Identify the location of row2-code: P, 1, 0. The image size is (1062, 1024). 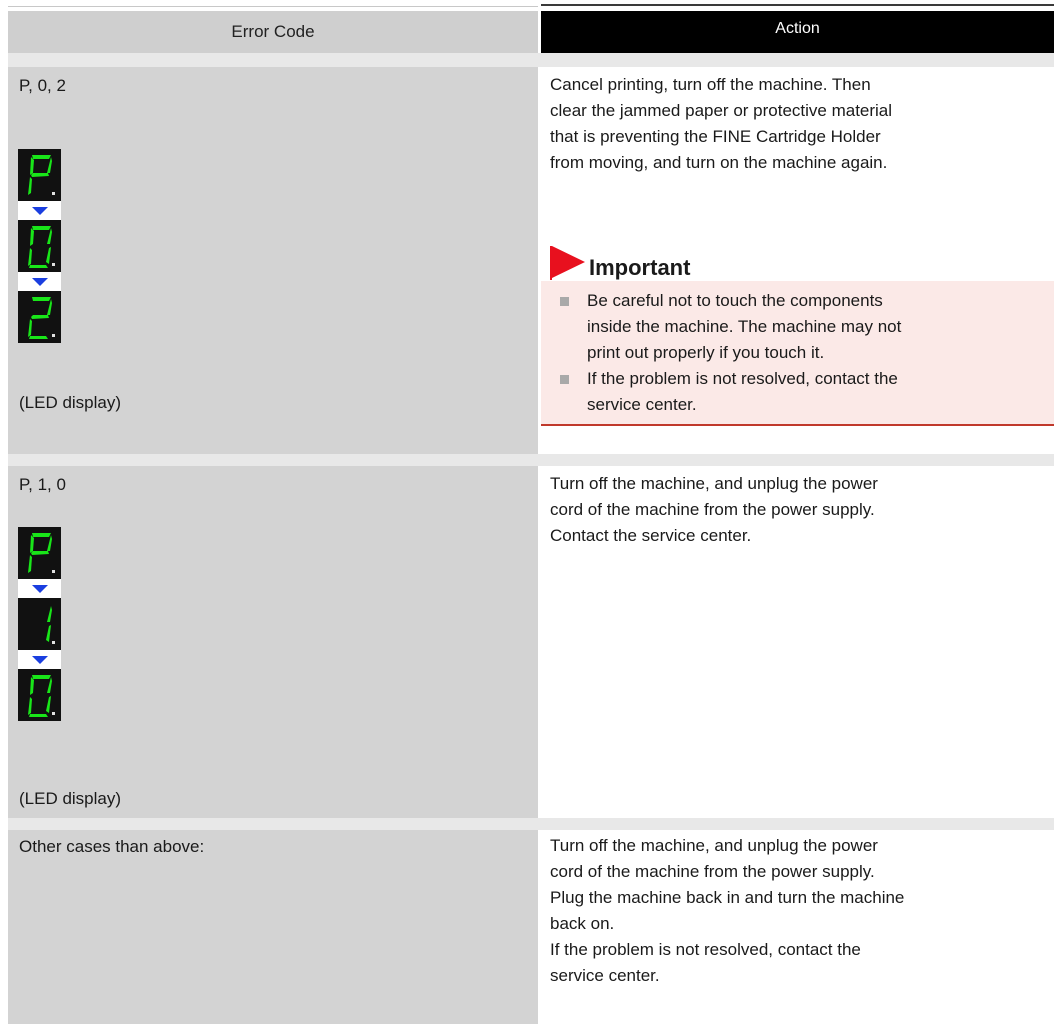
(42, 484).